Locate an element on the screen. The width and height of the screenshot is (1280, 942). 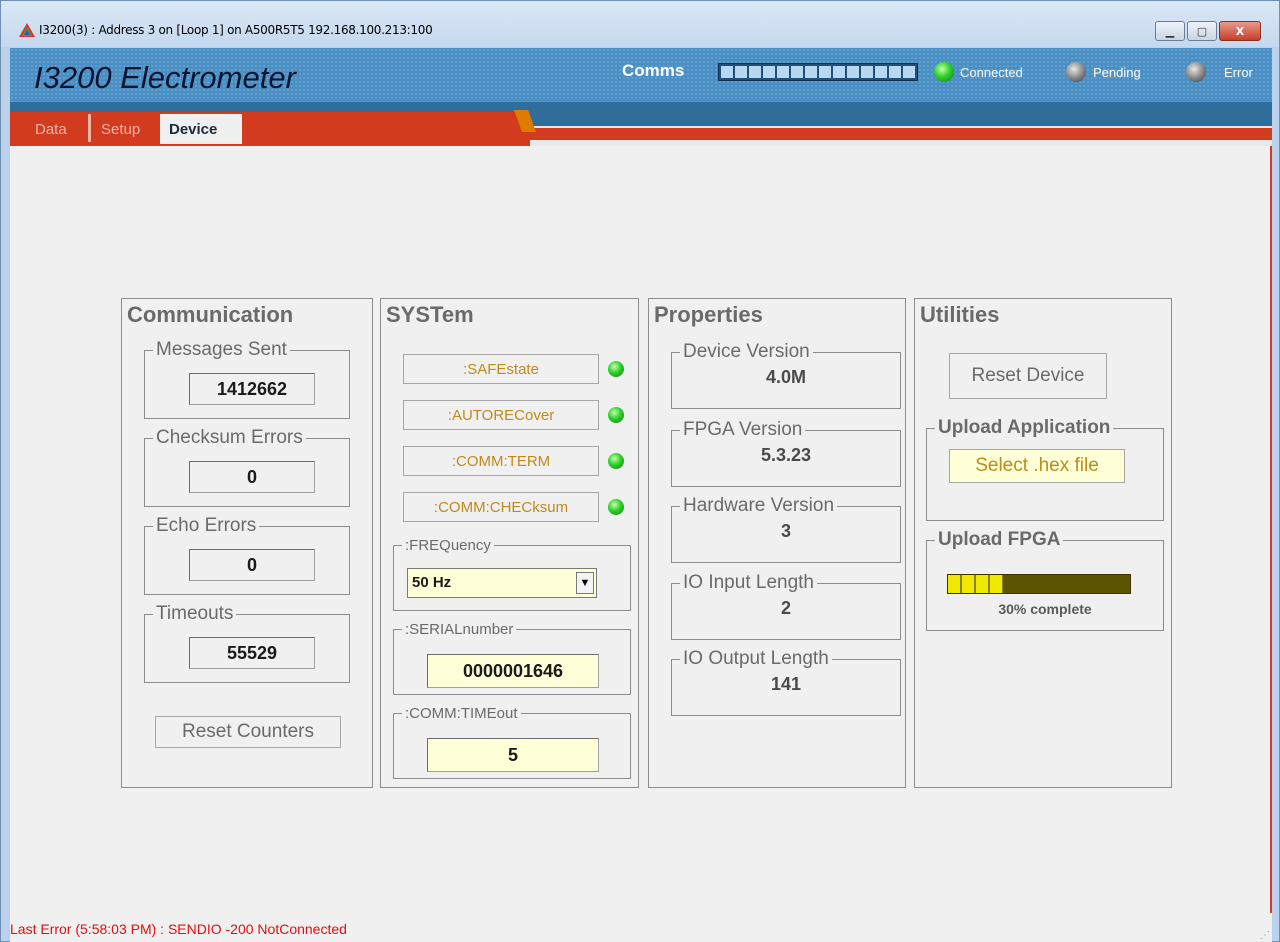
fpga-version-label: FPGA Version is located at coordinates (743, 429).